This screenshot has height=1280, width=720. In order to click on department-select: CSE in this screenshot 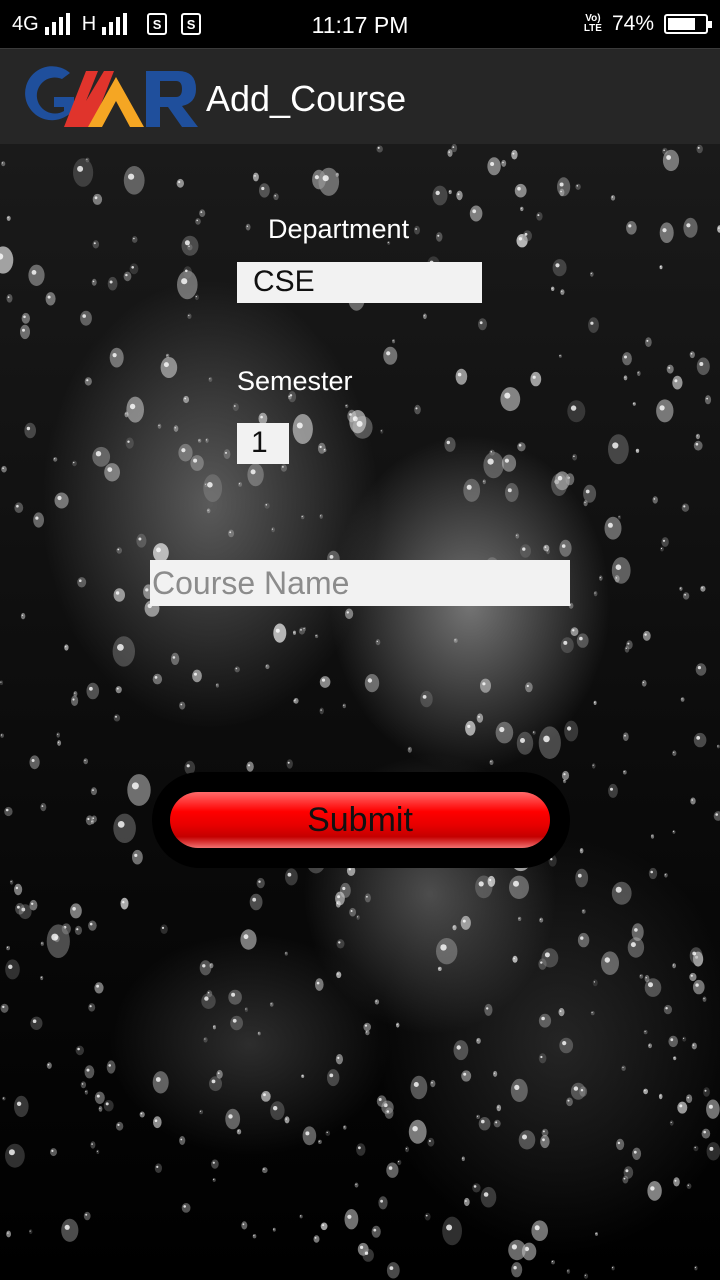, I will do `click(359, 282)`.